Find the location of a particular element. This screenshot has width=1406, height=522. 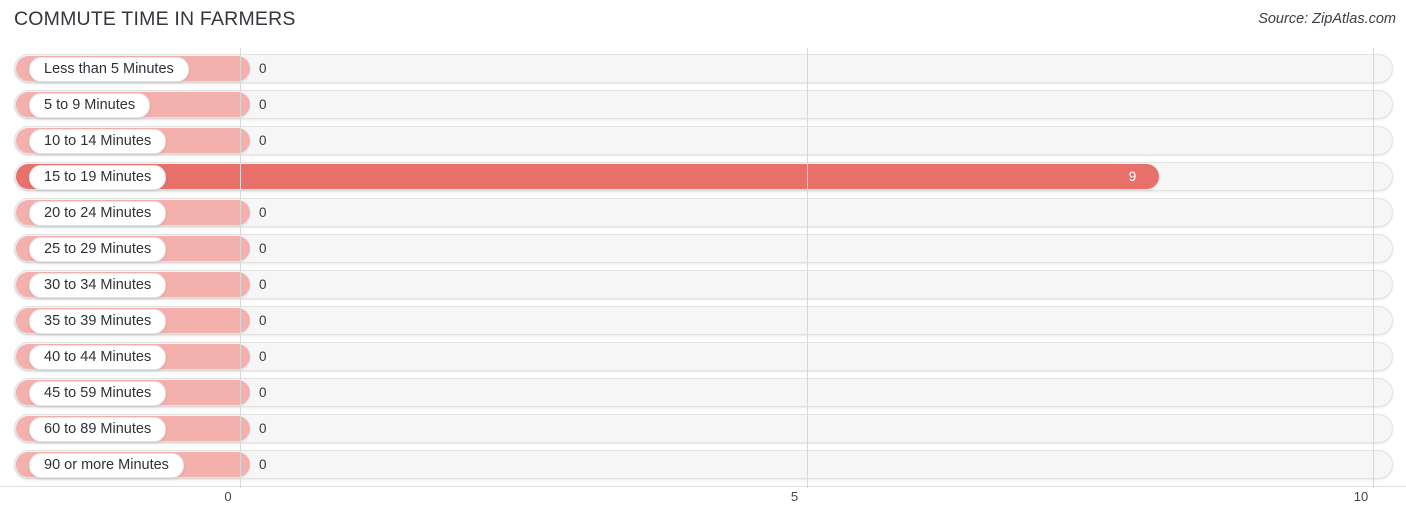

bar-row: 30 to 34 Minutes 0 is located at coordinates (703, 285).